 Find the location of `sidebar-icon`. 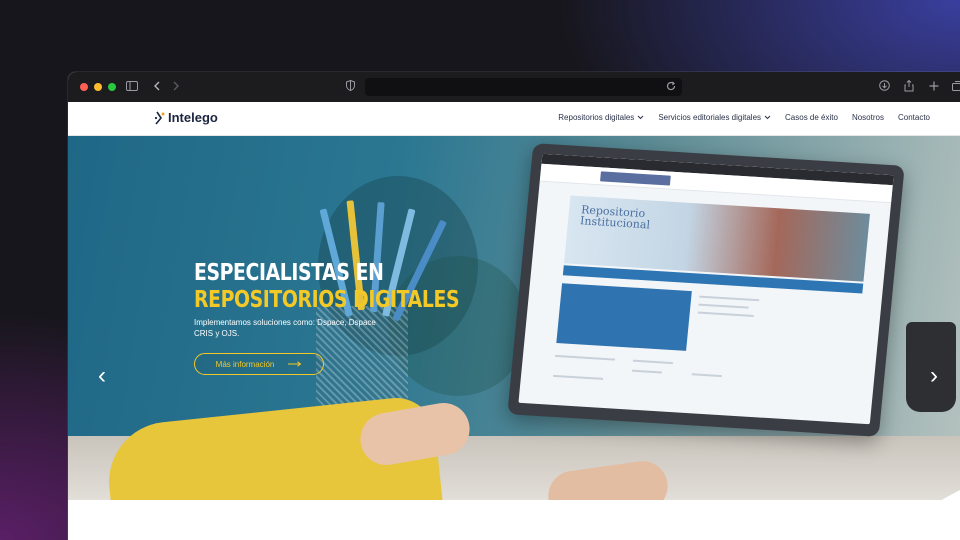

sidebar-icon is located at coordinates (132, 87).